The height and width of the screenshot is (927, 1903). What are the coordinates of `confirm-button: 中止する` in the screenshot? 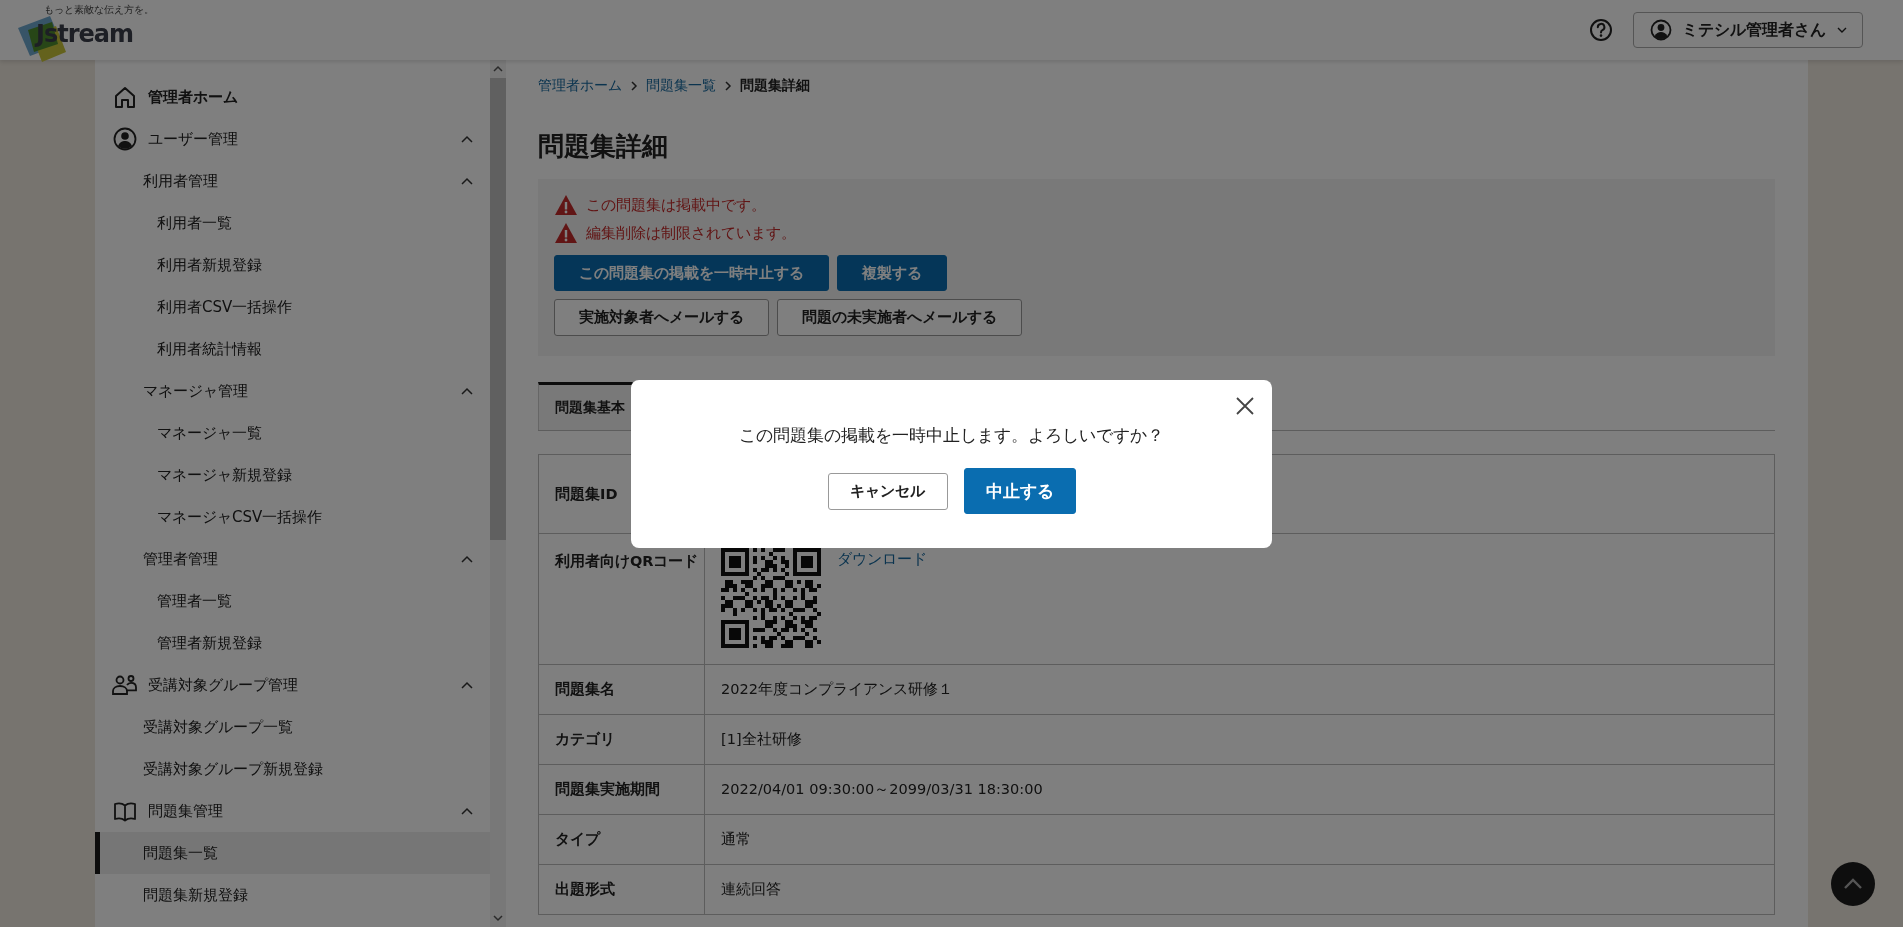 It's located at (1019, 491).